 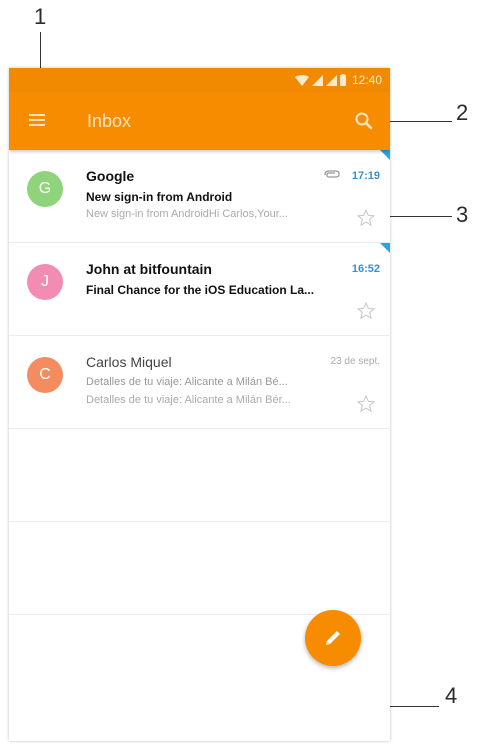 I want to click on email-subject: New sign-in from Android, so click(x=159, y=197).